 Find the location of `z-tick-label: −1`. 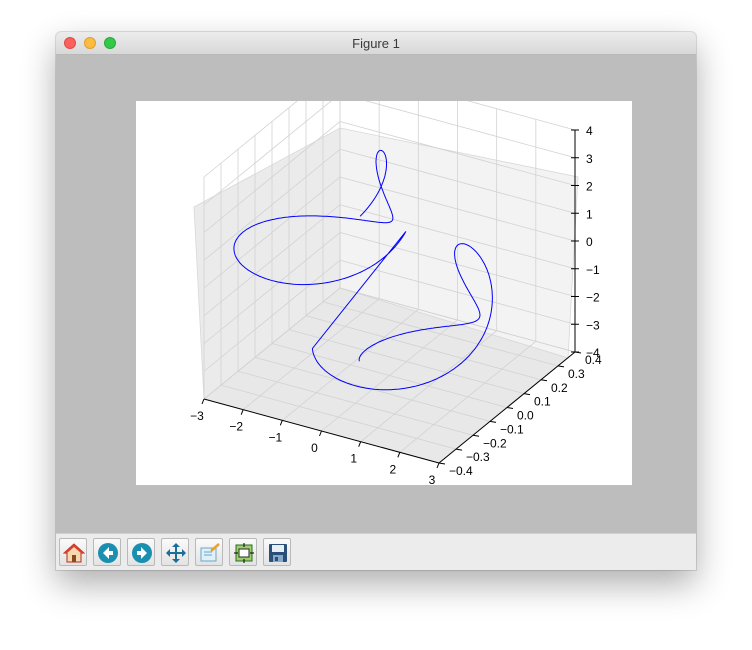

z-tick-label: −1 is located at coordinates (593, 270).